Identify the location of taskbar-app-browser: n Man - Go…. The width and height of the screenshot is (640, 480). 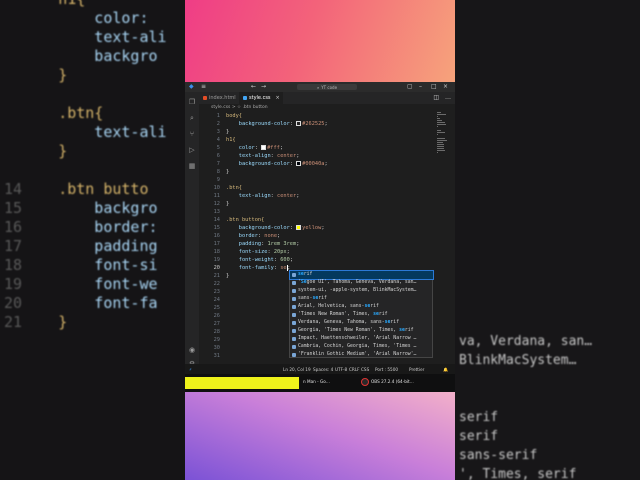
(316, 381).